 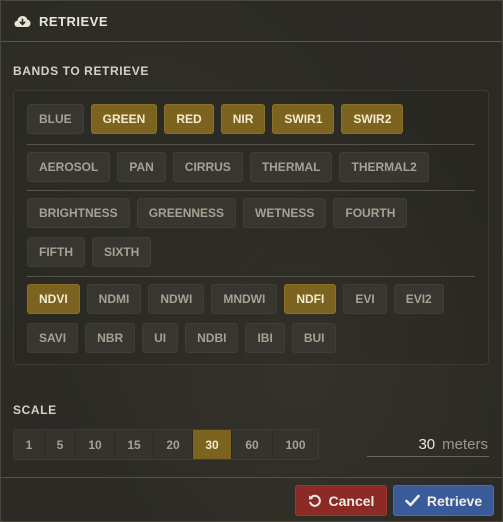 What do you see at coordinates (22, 21) in the screenshot?
I see `cloud-download-icon` at bounding box center [22, 21].